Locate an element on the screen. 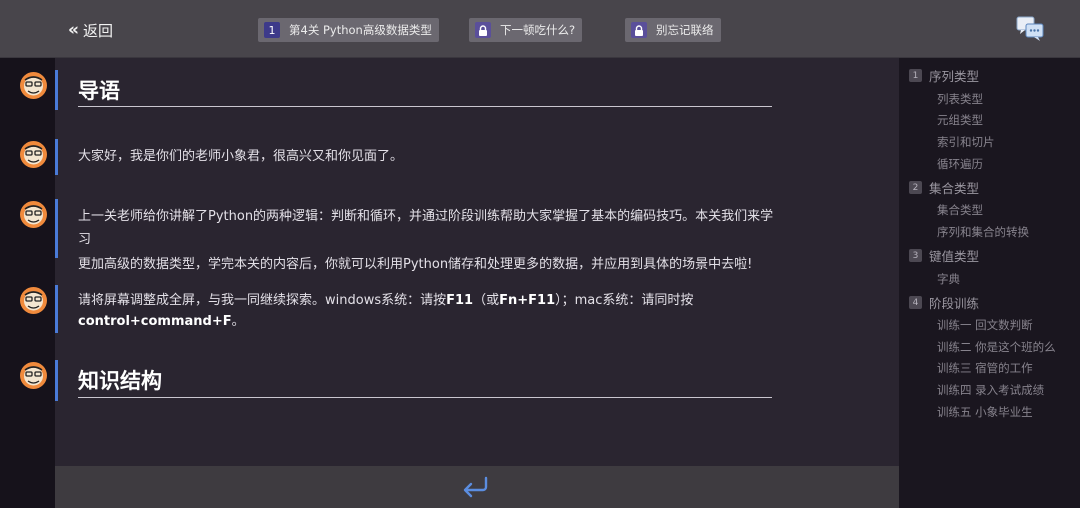 The width and height of the screenshot is (1080, 508). section-label: 序列类型 is located at coordinates (954, 76).